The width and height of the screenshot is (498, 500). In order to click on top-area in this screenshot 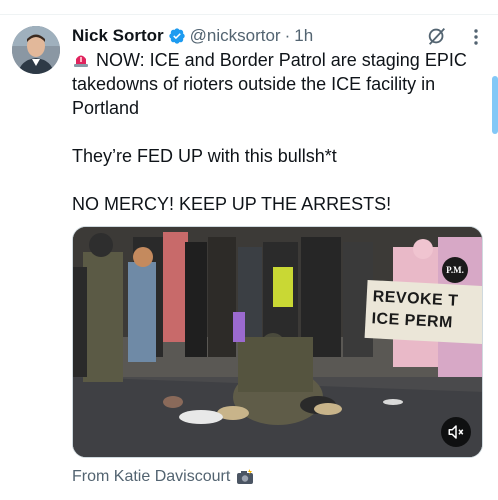, I will do `click(249, 7)`.